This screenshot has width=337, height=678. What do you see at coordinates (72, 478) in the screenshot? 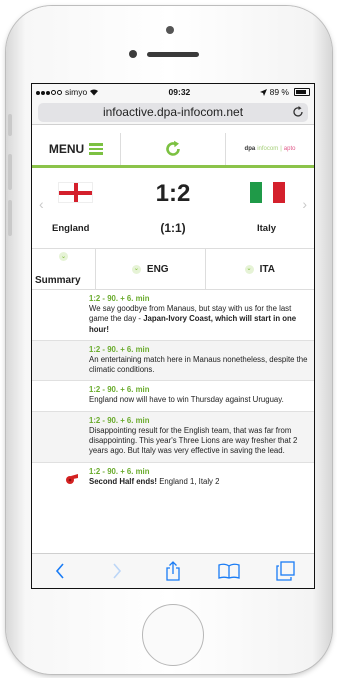
I see `whistle-icon` at bounding box center [72, 478].